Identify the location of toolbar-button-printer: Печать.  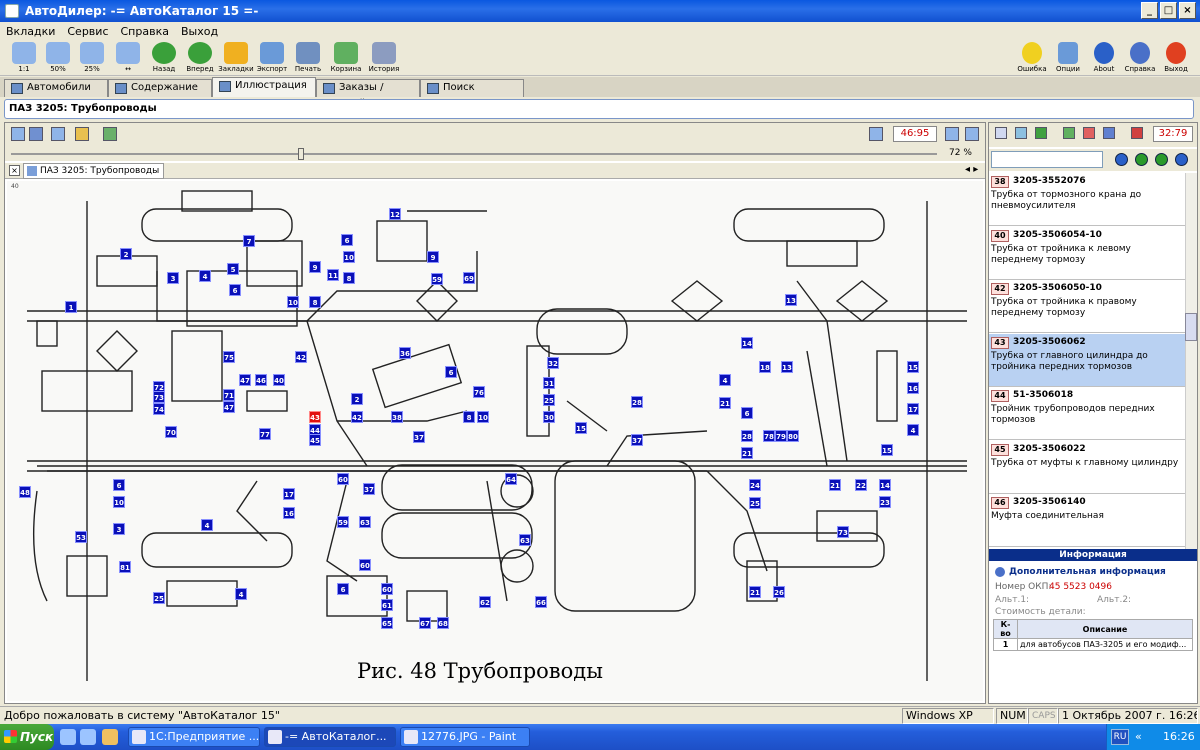
(308, 57).